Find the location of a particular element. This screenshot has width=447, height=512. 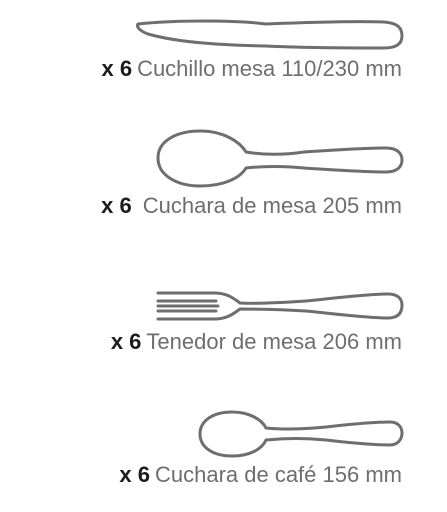

item-caption: x 6 Cuchara de café 156 mm is located at coordinates (260, 475).